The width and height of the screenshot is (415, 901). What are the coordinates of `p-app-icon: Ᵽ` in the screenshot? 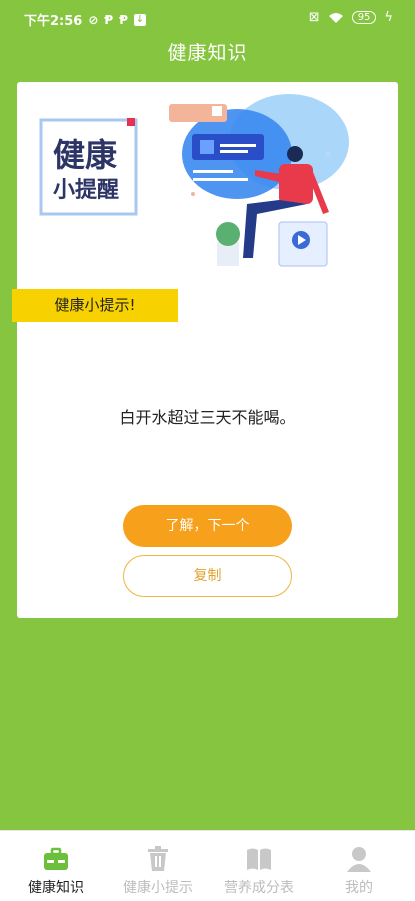 It's located at (109, 19).